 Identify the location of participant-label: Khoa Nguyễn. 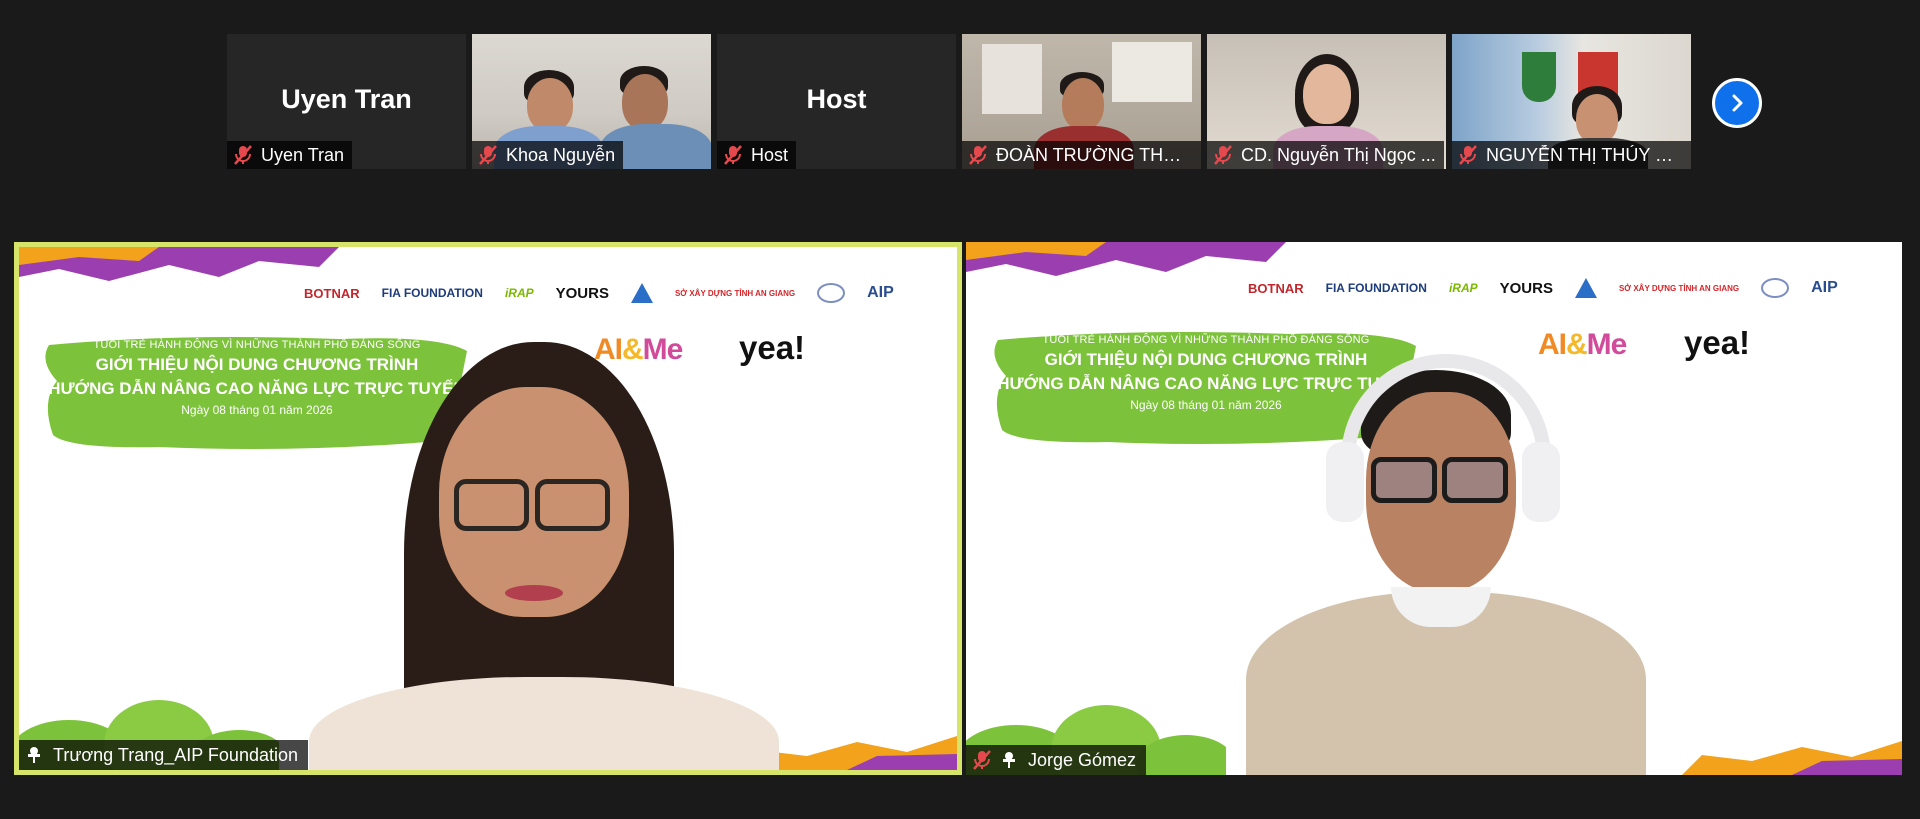
(548, 155).